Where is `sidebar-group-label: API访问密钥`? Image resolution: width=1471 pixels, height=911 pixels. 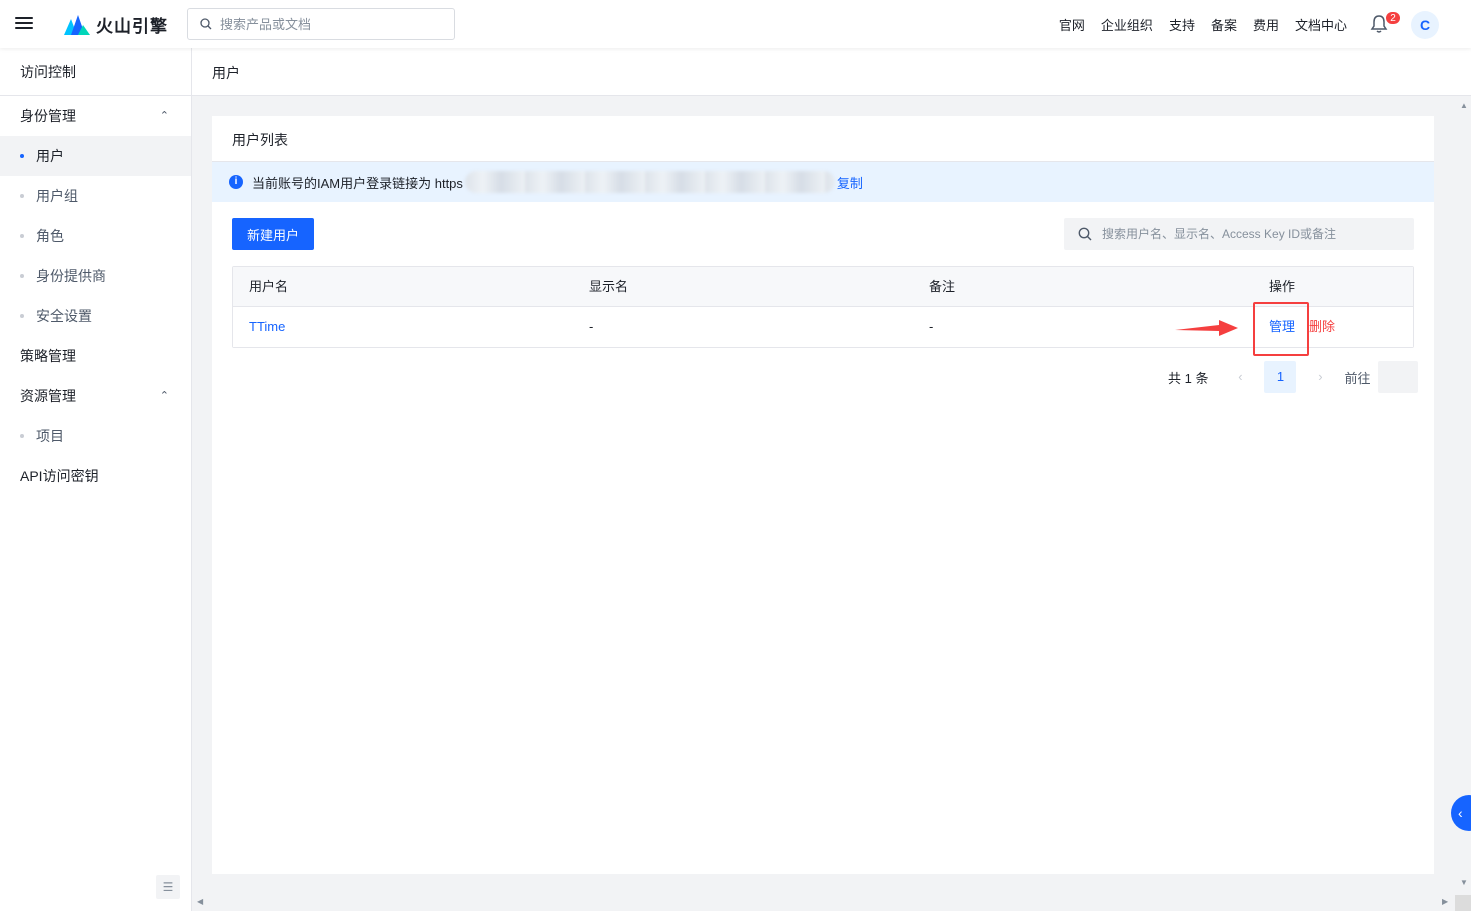 sidebar-group-label: API访问密钥 is located at coordinates (59, 476).